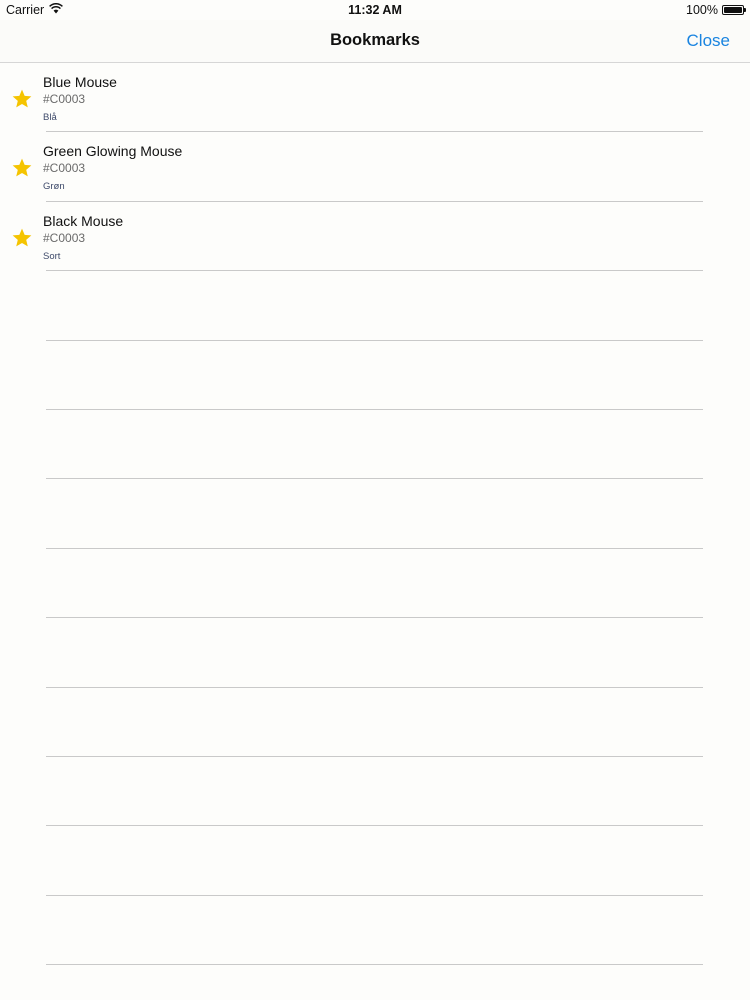  I want to click on battery-tip, so click(745, 10).